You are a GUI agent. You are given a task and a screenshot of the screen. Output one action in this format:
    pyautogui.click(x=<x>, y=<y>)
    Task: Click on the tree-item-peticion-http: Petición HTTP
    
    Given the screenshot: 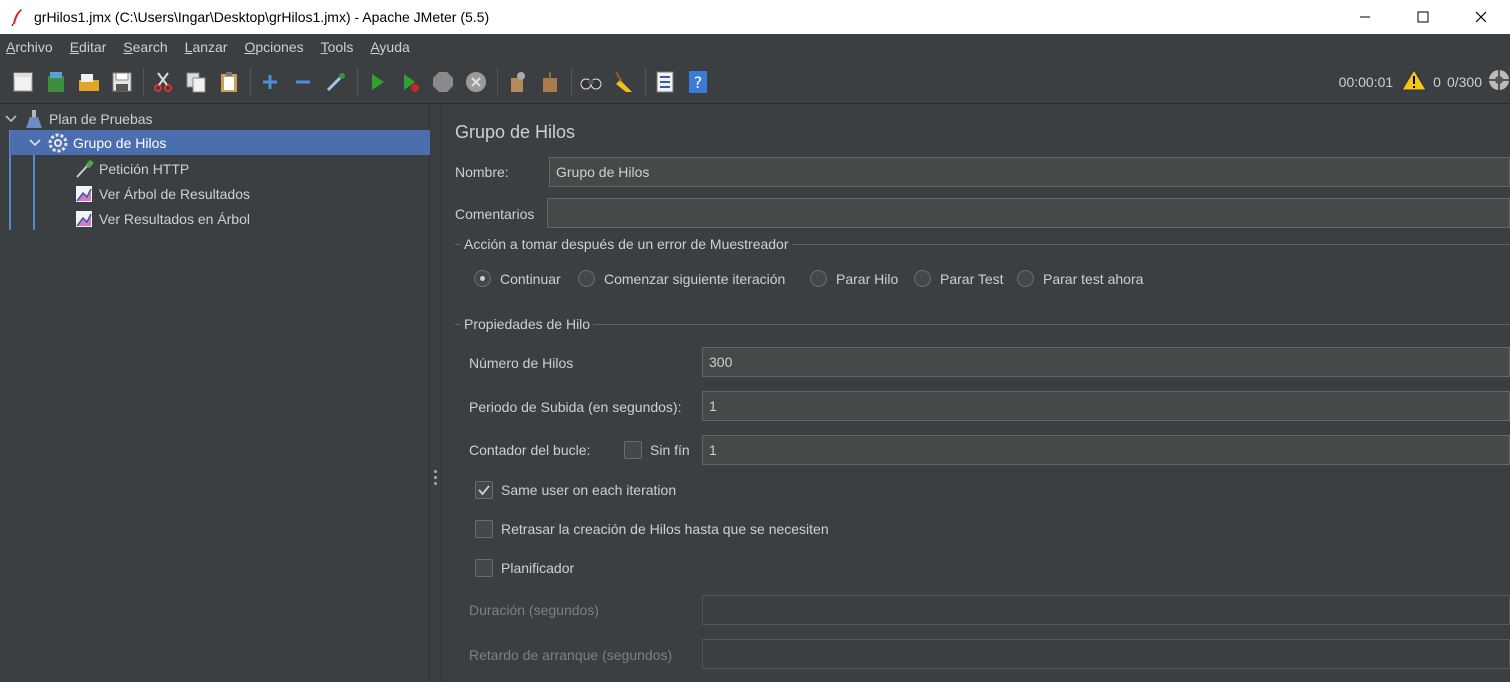 What is the action you would take?
    pyautogui.click(x=131, y=168)
    